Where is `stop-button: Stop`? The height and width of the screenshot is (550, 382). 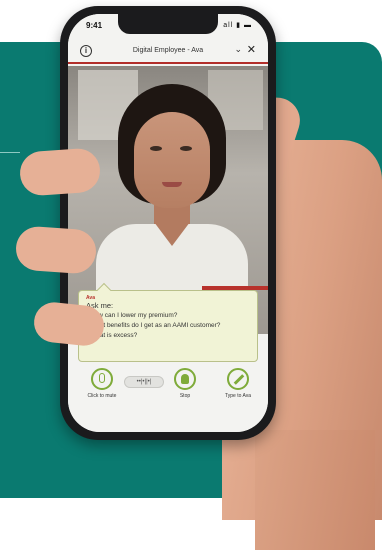
stop-button: Stop is located at coordinates (185, 383).